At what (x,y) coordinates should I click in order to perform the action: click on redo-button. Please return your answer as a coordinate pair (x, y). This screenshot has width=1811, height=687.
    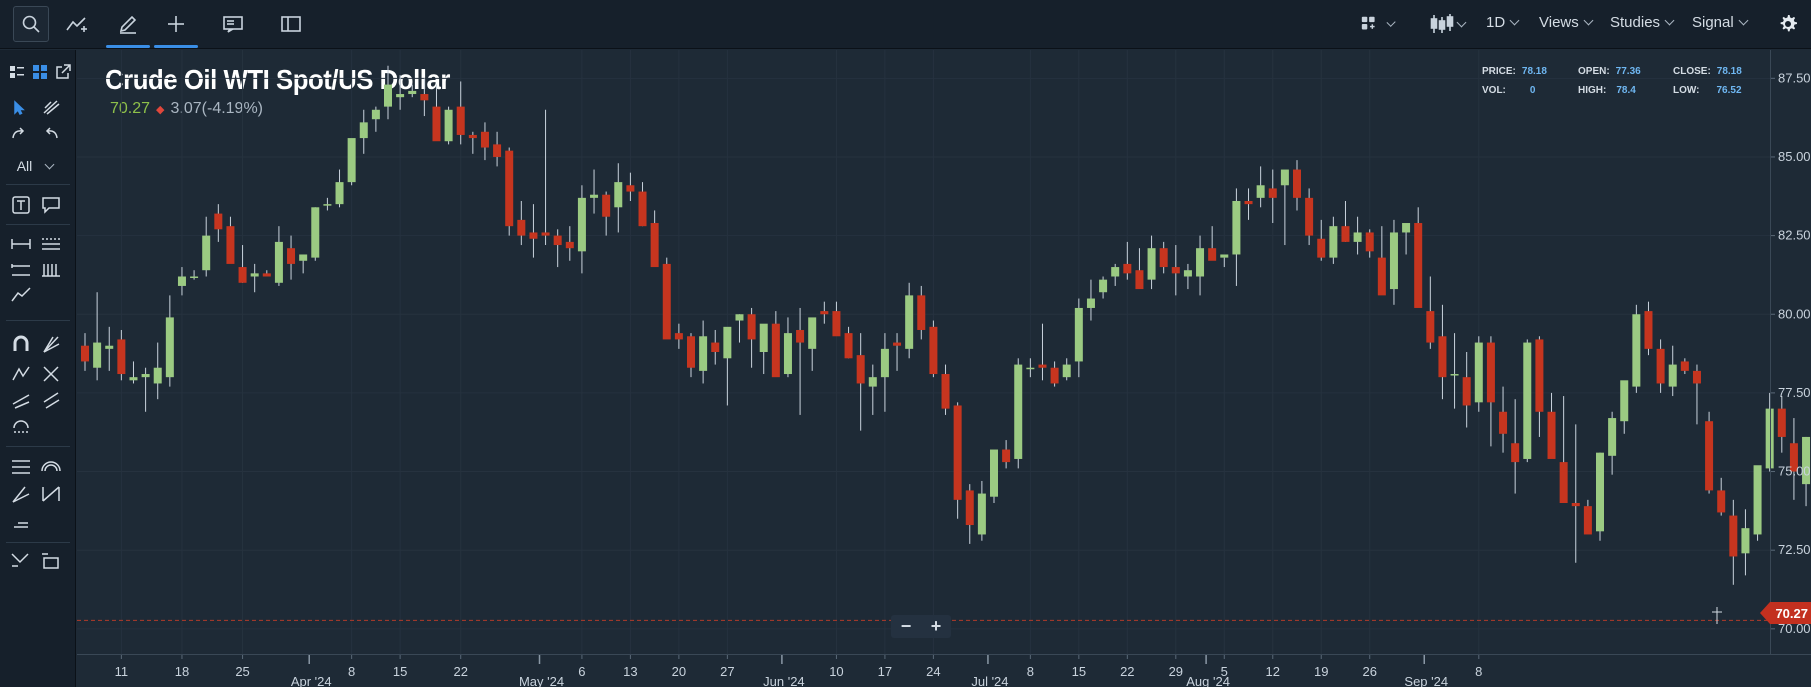
    Looking at the image, I should click on (19, 134).